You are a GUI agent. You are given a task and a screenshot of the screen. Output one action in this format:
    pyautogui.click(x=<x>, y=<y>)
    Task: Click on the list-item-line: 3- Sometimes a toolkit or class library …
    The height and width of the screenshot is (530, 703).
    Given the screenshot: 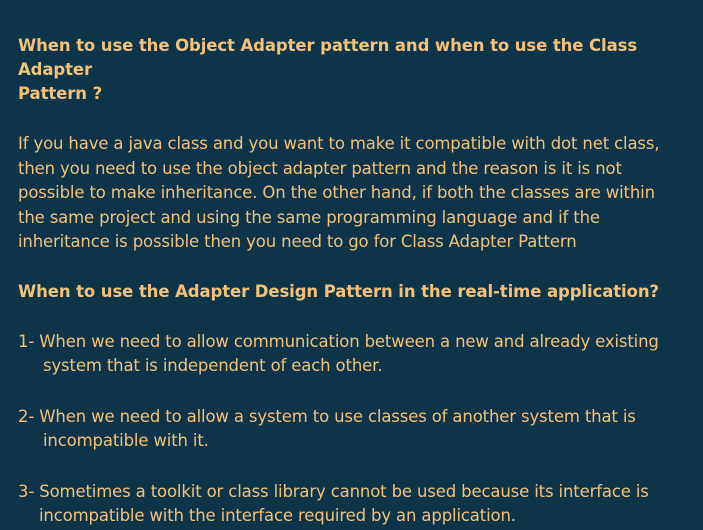 What is the action you would take?
    pyautogui.click(x=333, y=491)
    